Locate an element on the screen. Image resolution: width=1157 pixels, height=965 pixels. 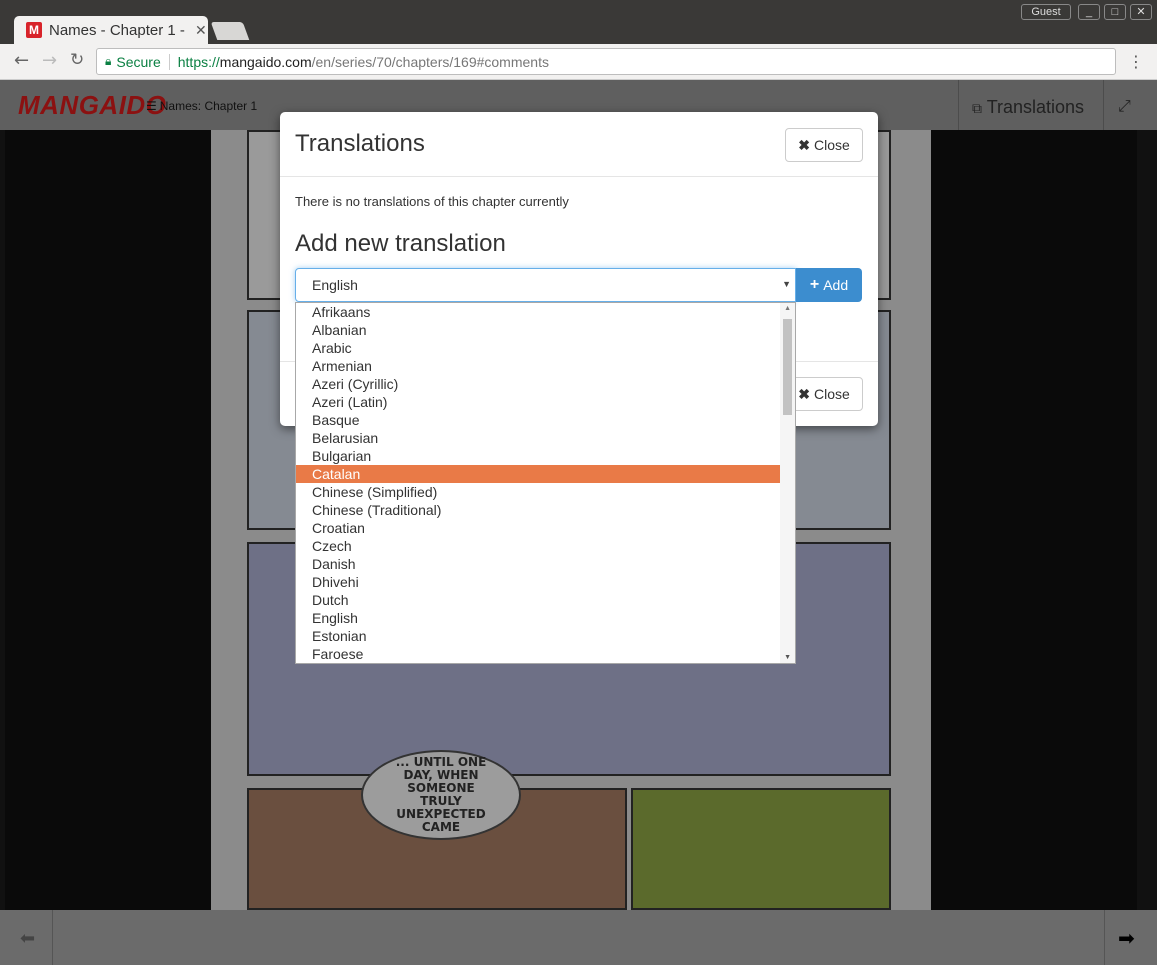
add-translation-heading: Add new translation is located at coordinates (400, 243).